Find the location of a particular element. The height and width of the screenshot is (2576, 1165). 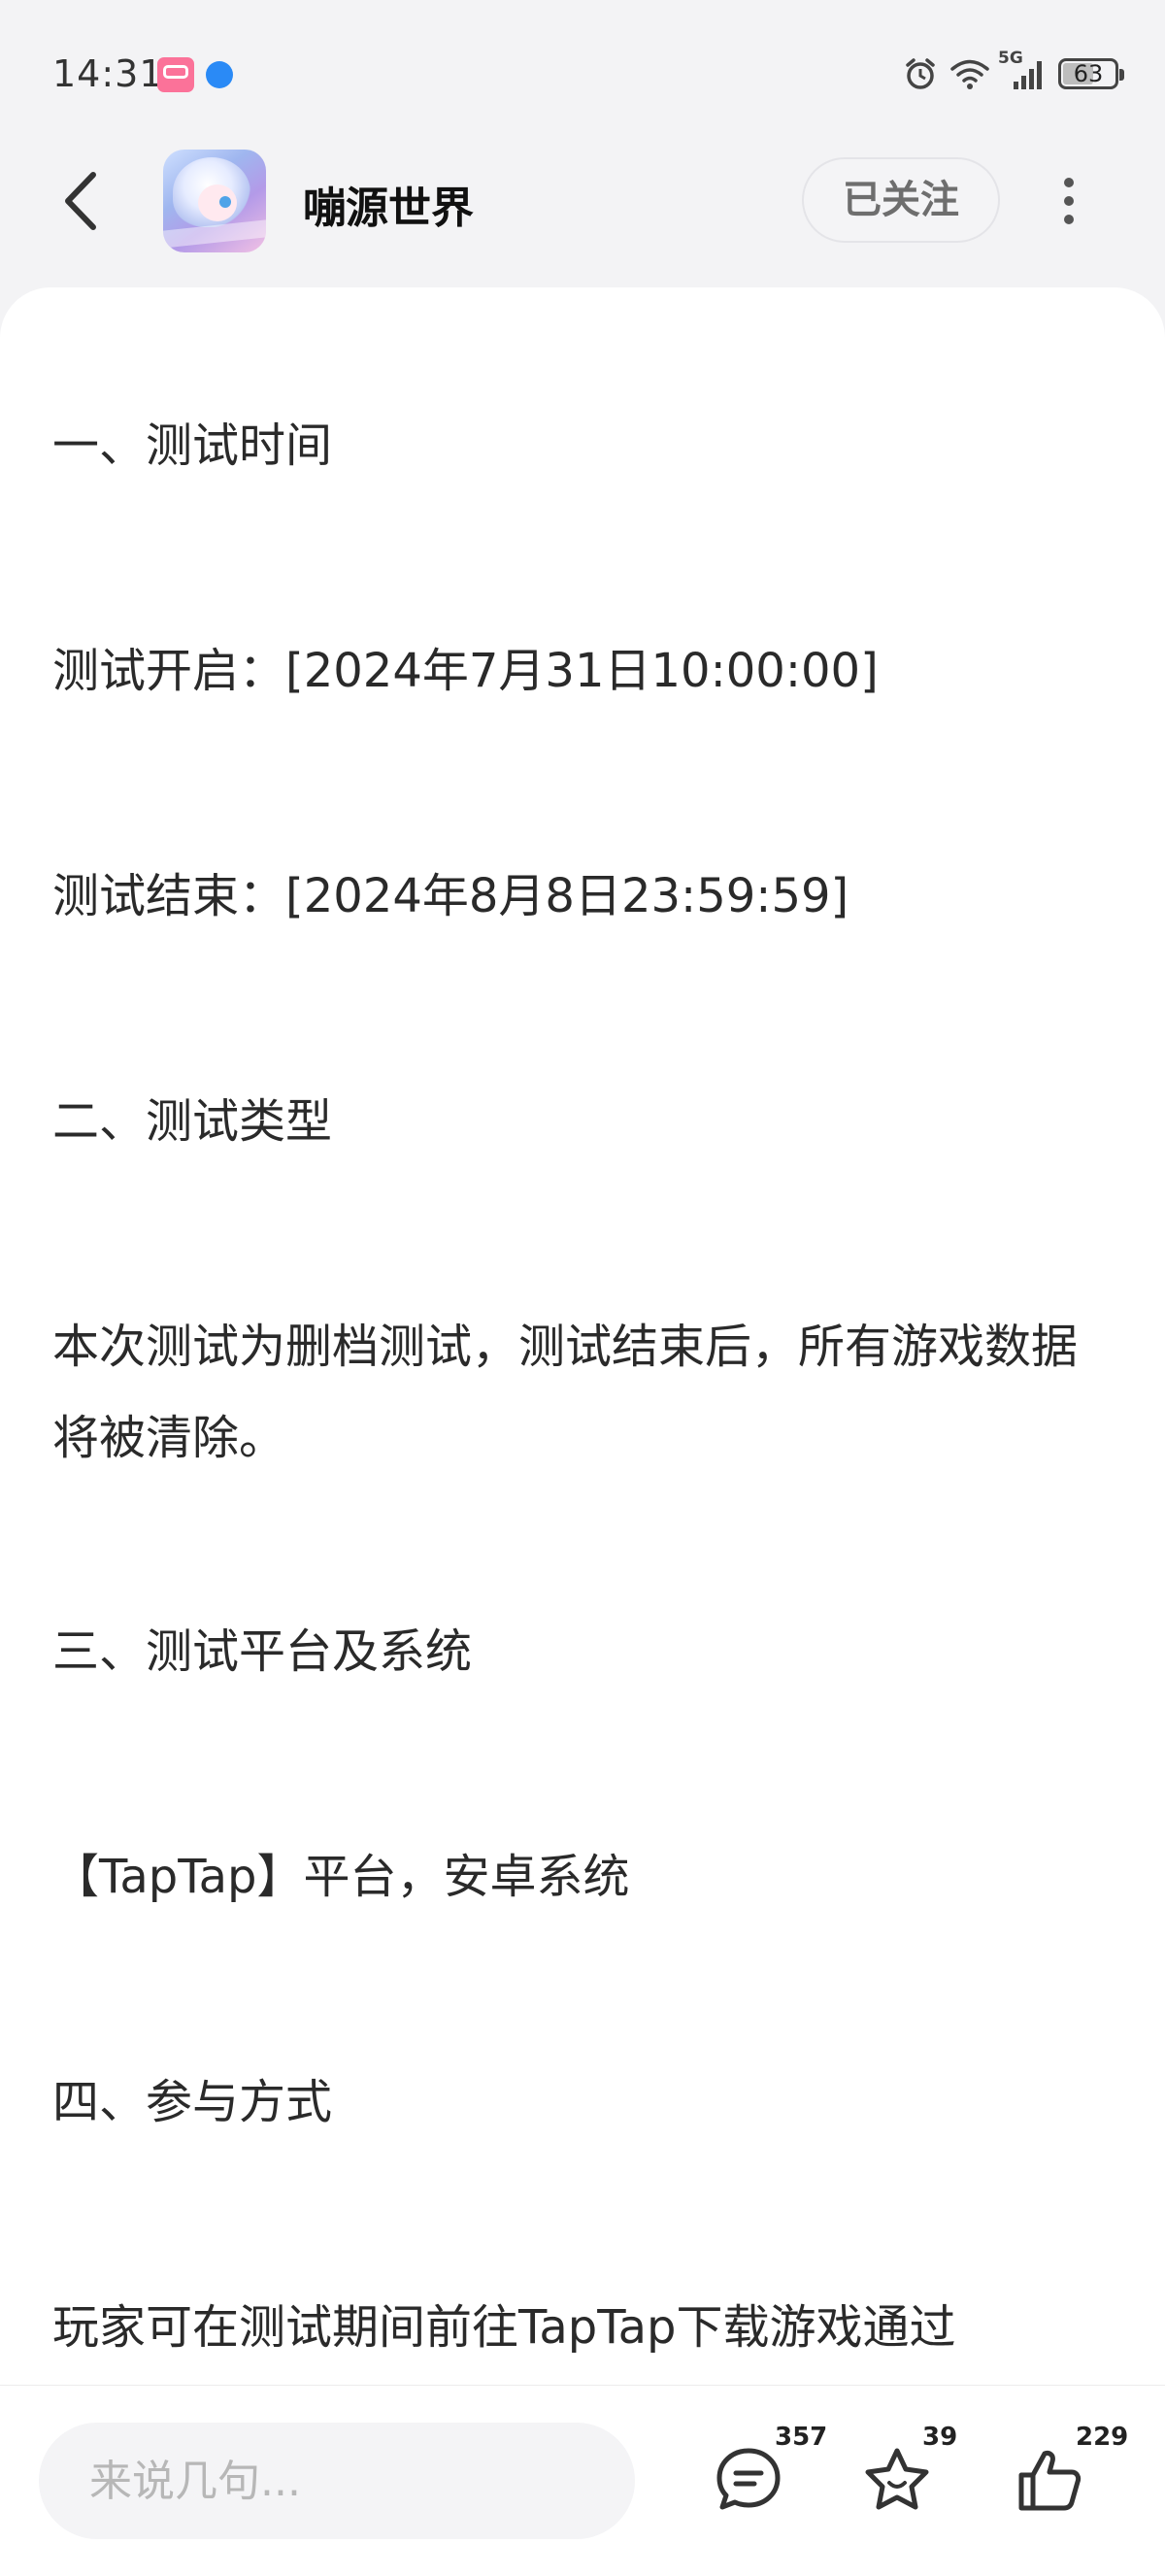

follow-button: 已关注 is located at coordinates (901, 200).